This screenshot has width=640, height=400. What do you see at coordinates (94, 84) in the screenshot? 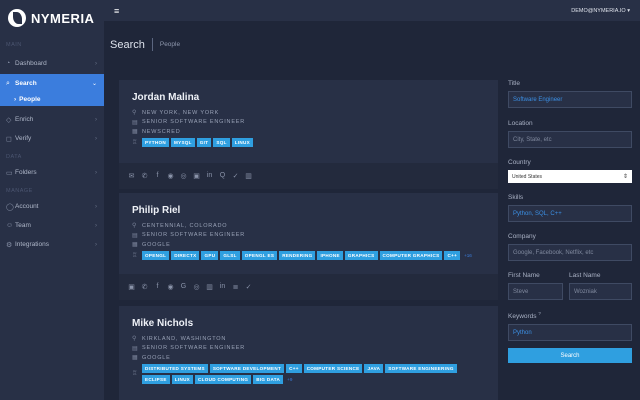
I see `chevron-down-icon: ⌄` at bounding box center [94, 84].